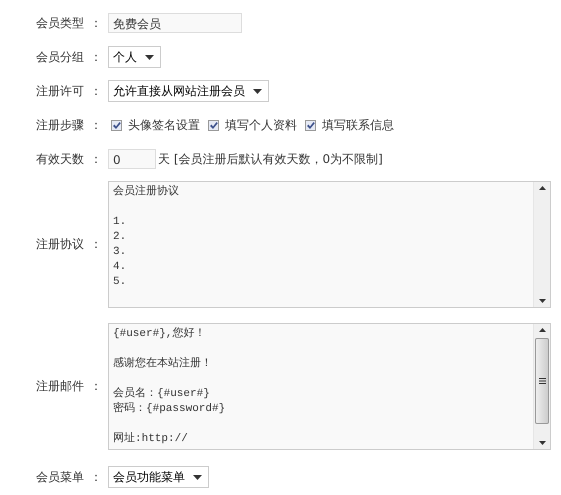  What do you see at coordinates (119, 237) in the screenshot?
I see `text-line: 2.` at bounding box center [119, 237].